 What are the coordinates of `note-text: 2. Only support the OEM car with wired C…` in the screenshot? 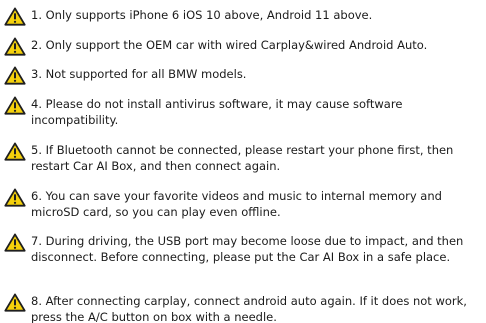 It's located at (229, 45).